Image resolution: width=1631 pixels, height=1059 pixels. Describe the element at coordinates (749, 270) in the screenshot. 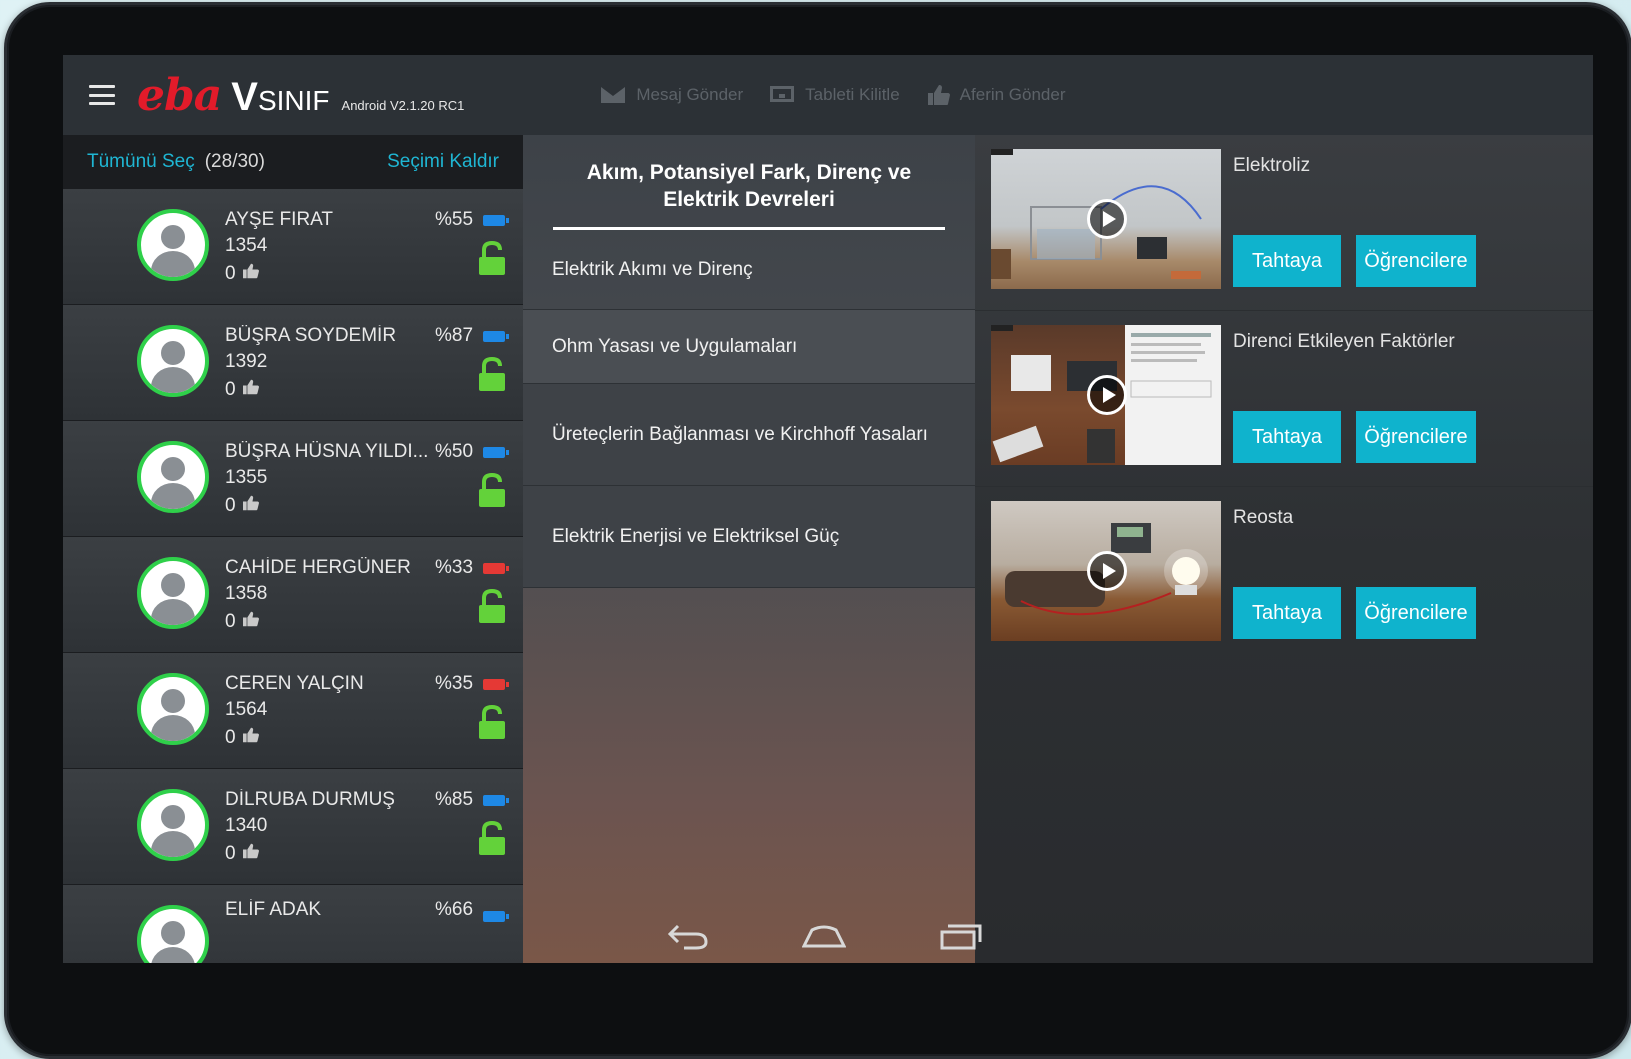

I see `topic-item: Elektrik Akımı ve Direnç` at that location.